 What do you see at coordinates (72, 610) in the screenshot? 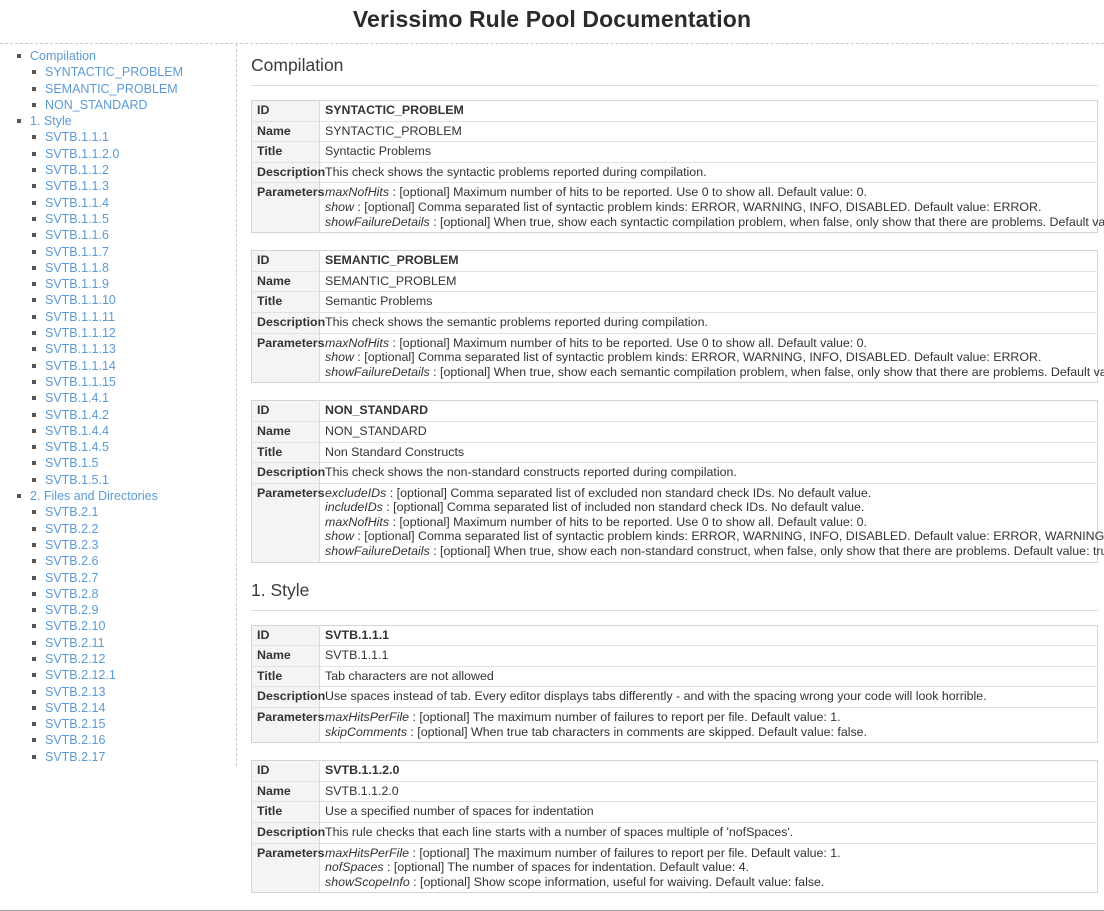
I see `sidebar-item-svtb-2-9: SVTB.2.9` at bounding box center [72, 610].